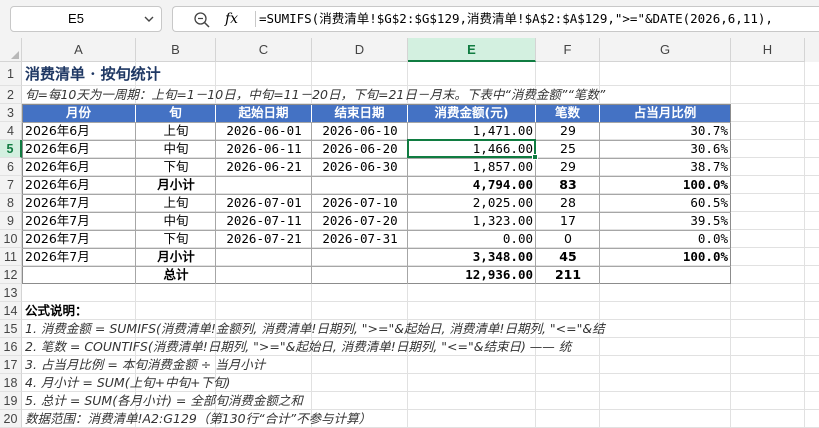 The width and height of the screenshot is (819, 428). What do you see at coordinates (176, 50) in the screenshot?
I see `column-header-b: B` at bounding box center [176, 50].